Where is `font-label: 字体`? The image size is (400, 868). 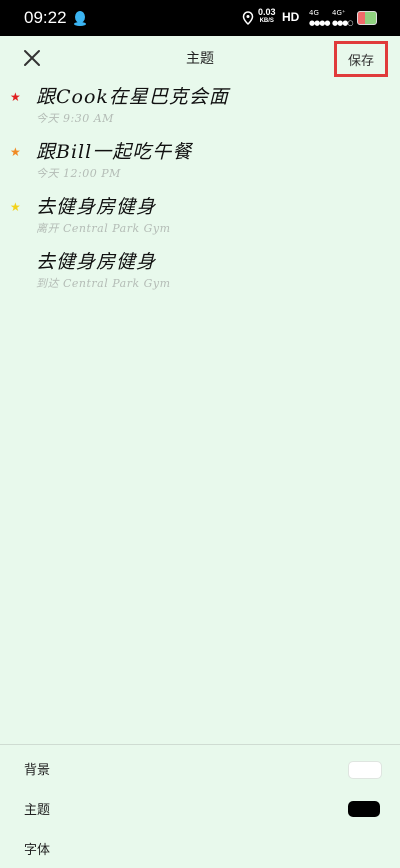
font-label: 字体 is located at coordinates (37, 850).